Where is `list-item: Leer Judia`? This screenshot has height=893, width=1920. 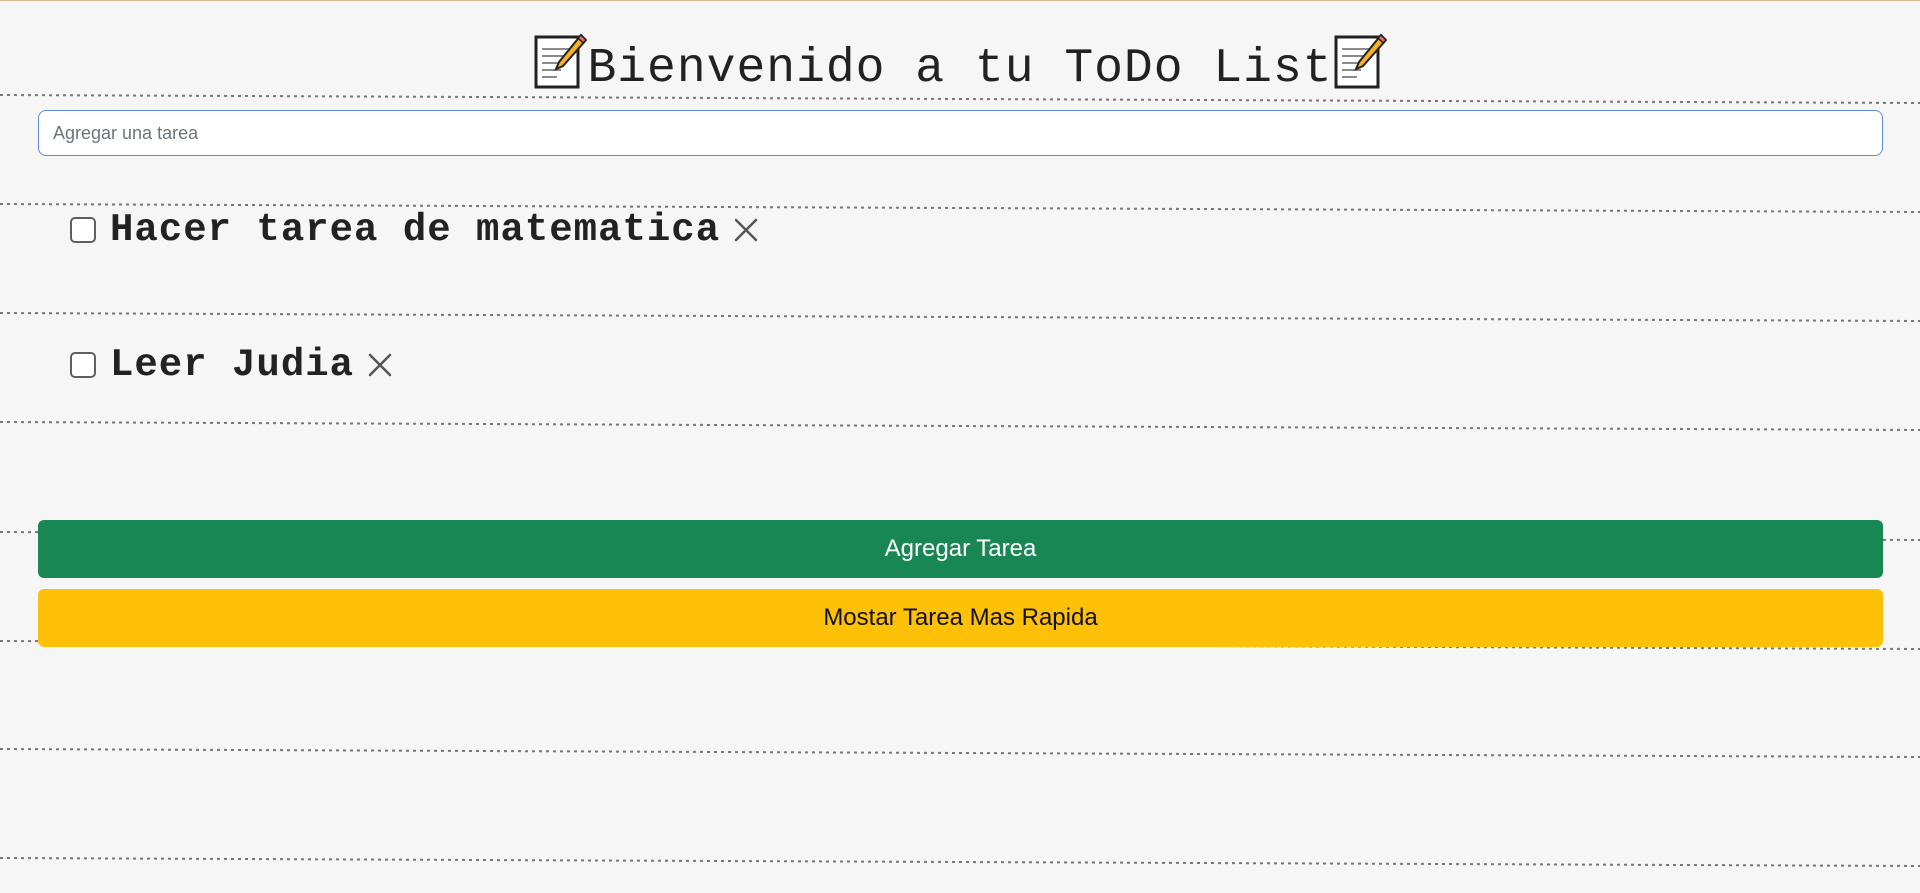
list-item: Leer Judia is located at coordinates (232, 365).